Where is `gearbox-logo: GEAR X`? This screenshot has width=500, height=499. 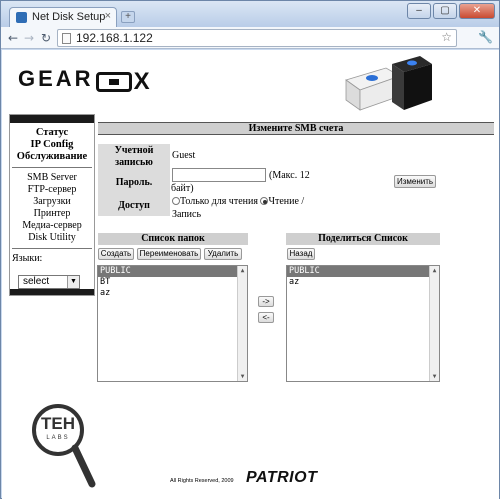 gearbox-logo: GEAR X is located at coordinates (103, 80).